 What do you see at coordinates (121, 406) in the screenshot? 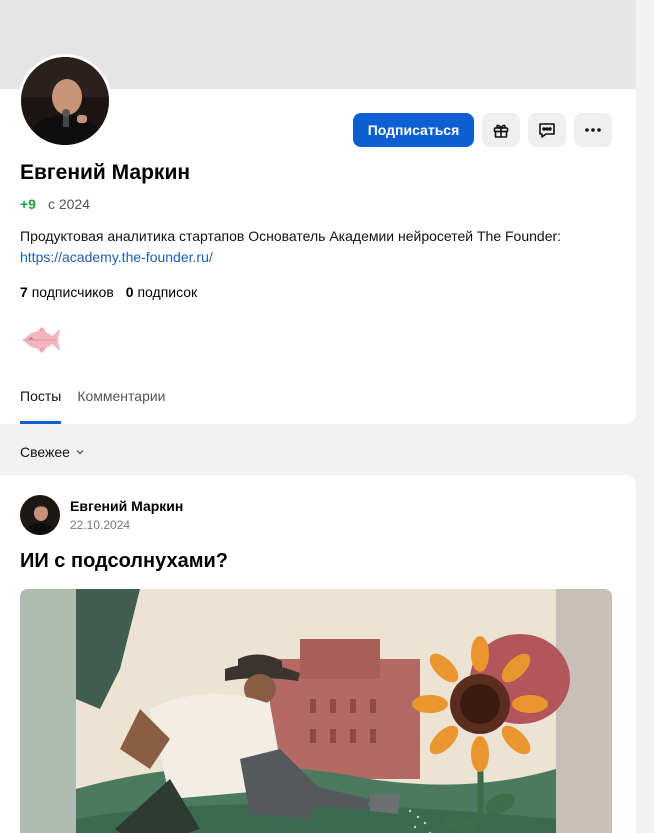
I see `tab-comments: Комментарии` at bounding box center [121, 406].